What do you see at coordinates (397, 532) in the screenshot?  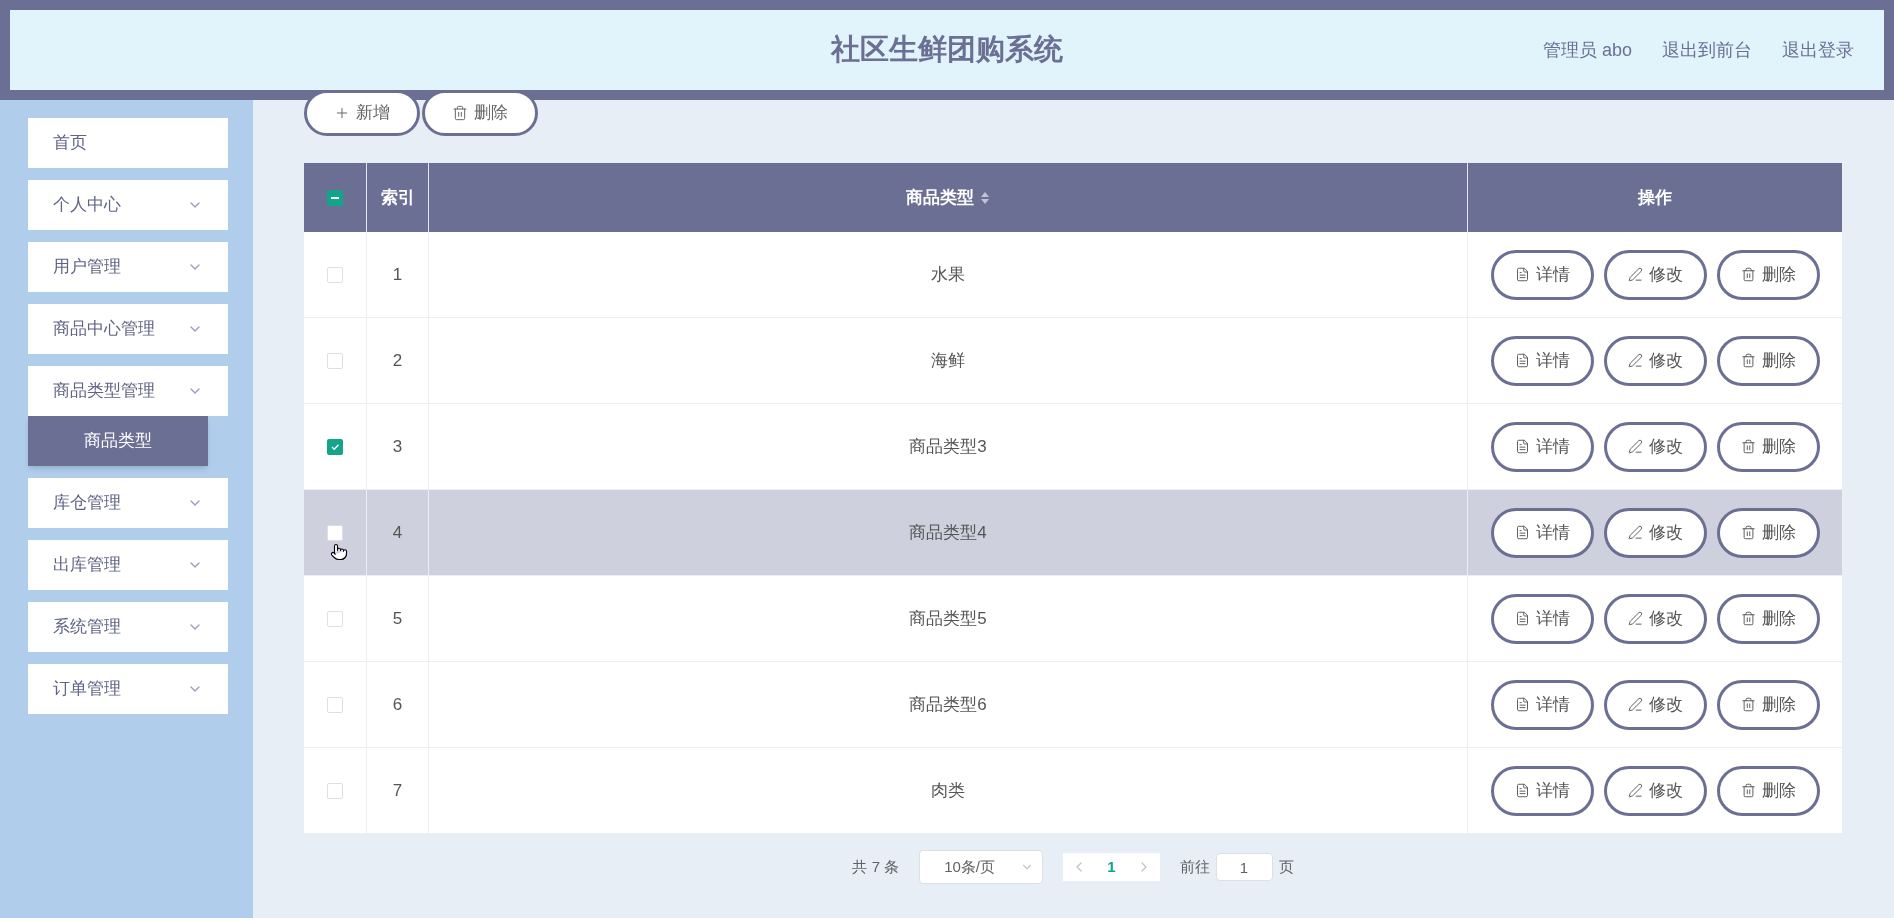 I see `table-cell-text: 4` at bounding box center [397, 532].